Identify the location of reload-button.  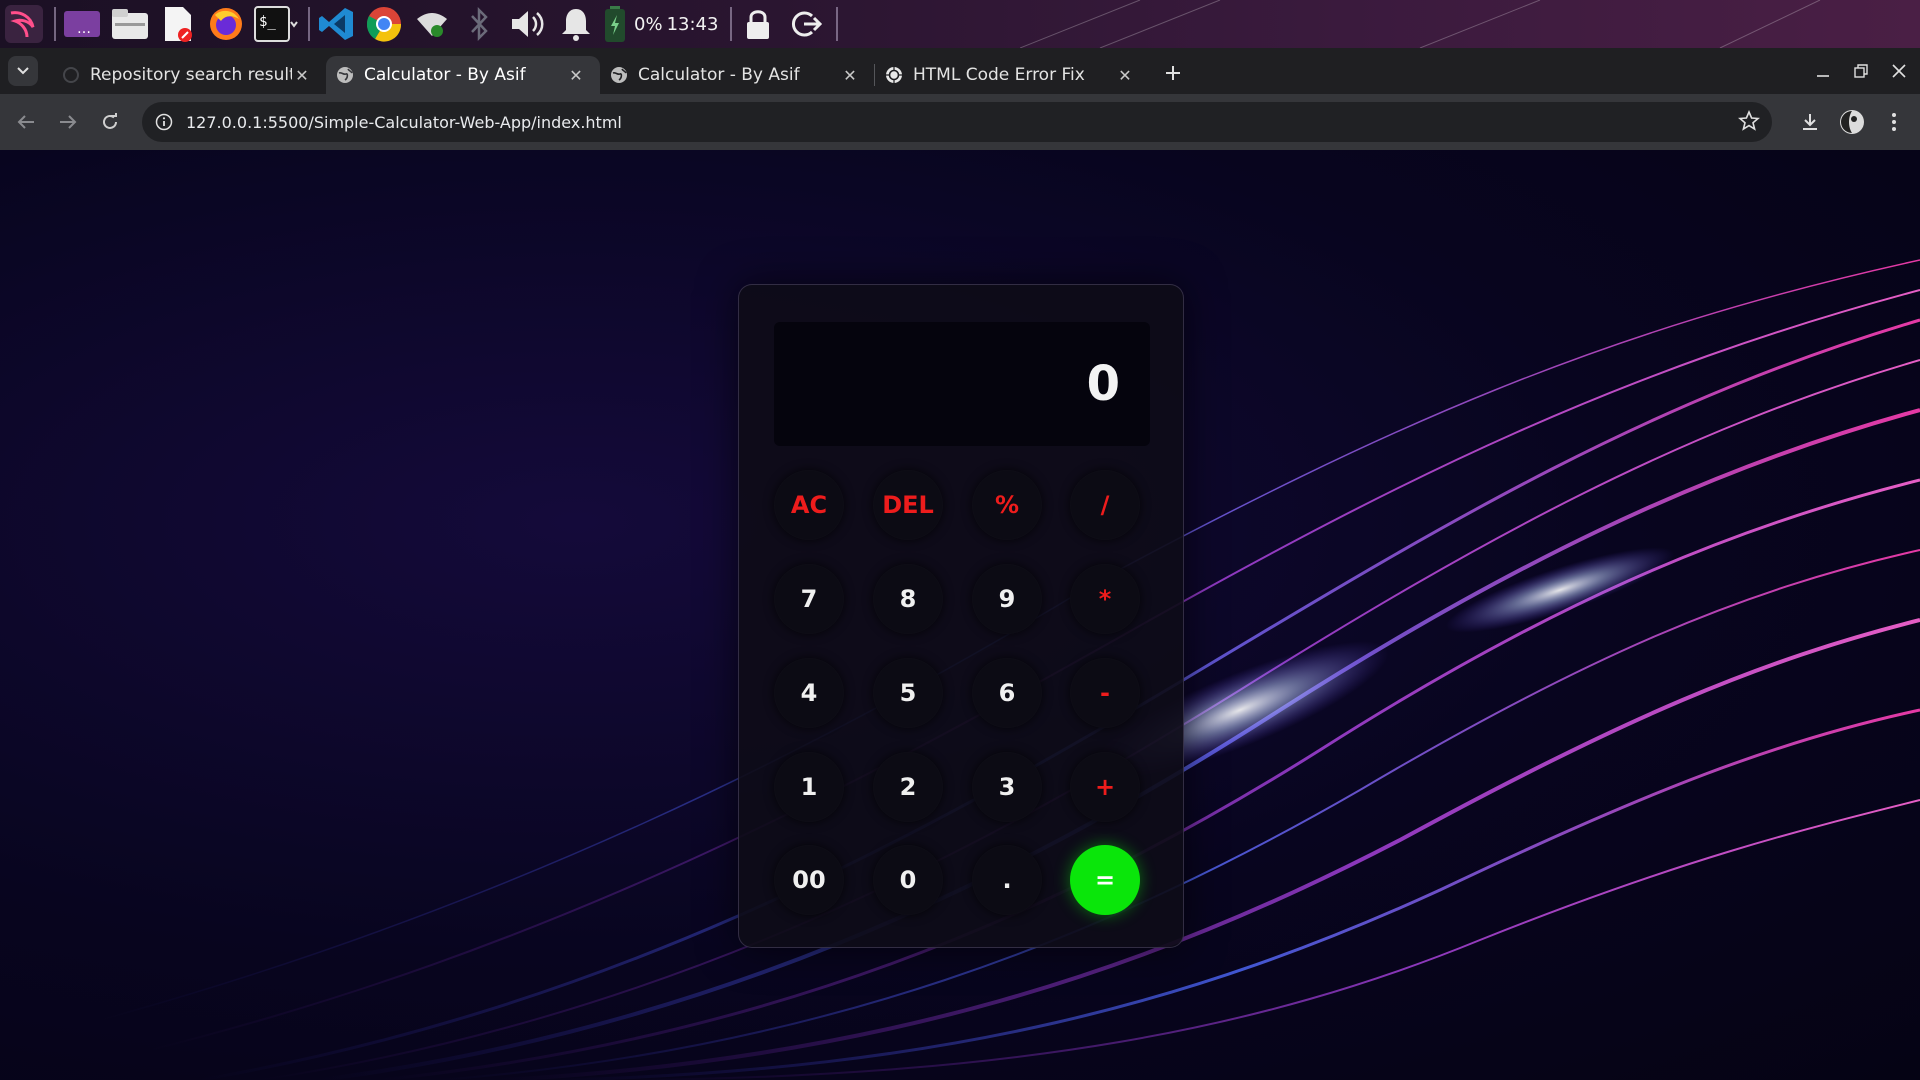
(110, 122).